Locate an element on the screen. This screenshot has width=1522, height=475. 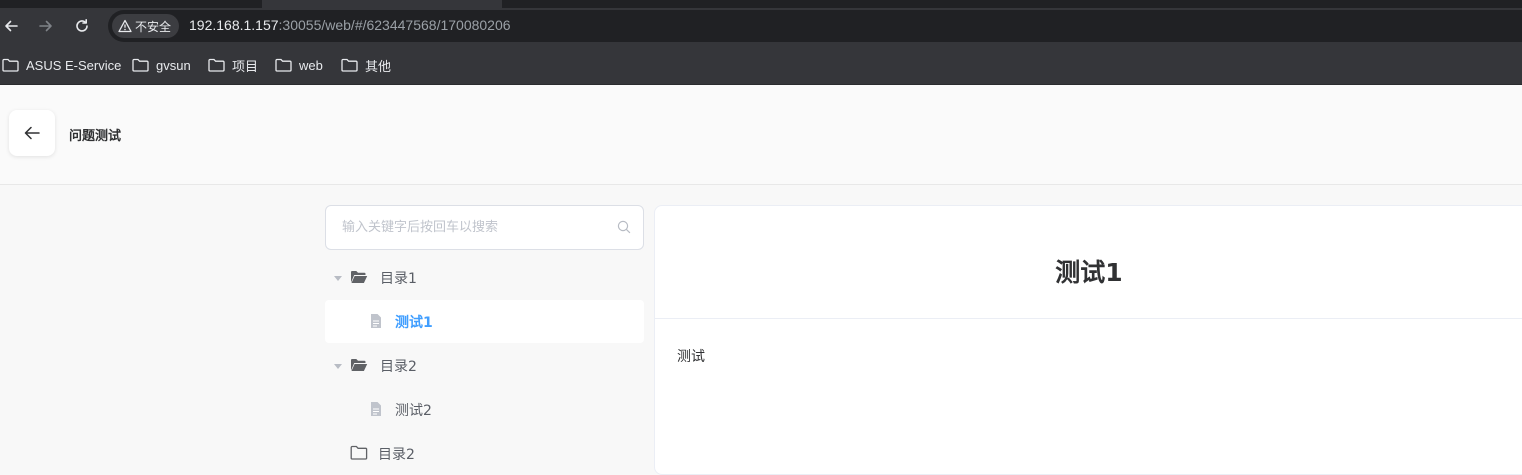
bookmark-label: 项目 is located at coordinates (245, 66).